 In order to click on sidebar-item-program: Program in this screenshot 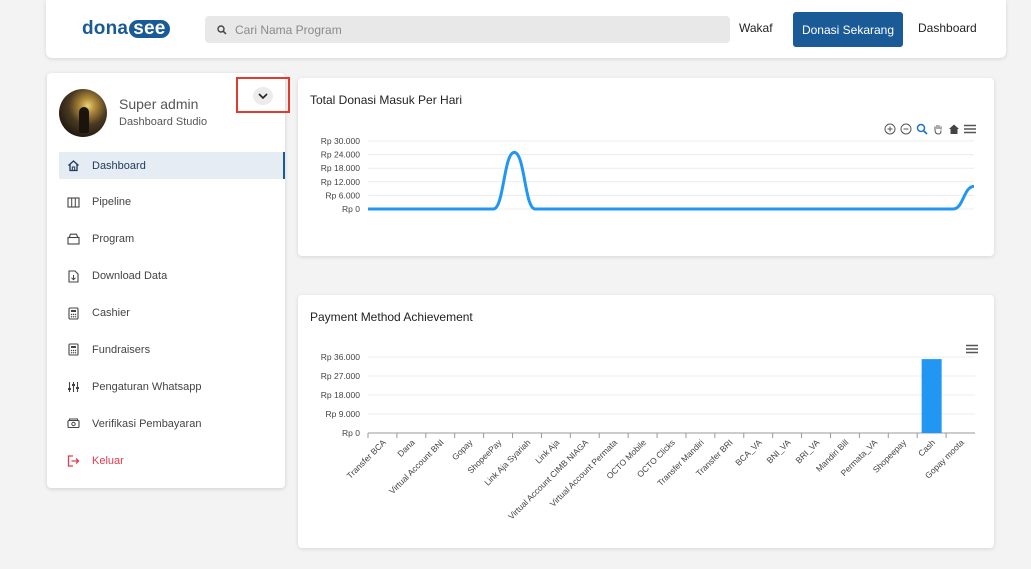, I will do `click(172, 239)`.